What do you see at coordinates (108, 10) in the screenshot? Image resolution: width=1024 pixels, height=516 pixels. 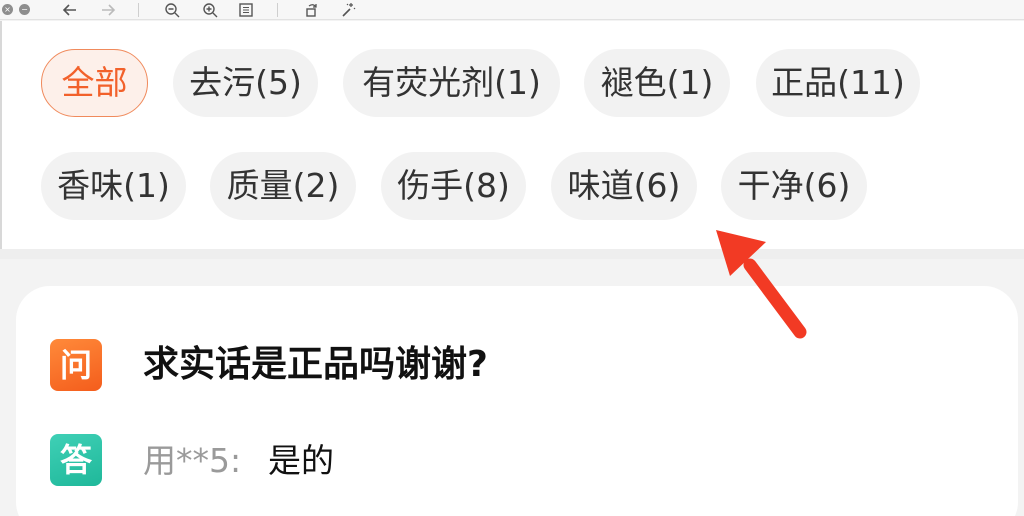 I see `forward-arrow-icon` at bounding box center [108, 10].